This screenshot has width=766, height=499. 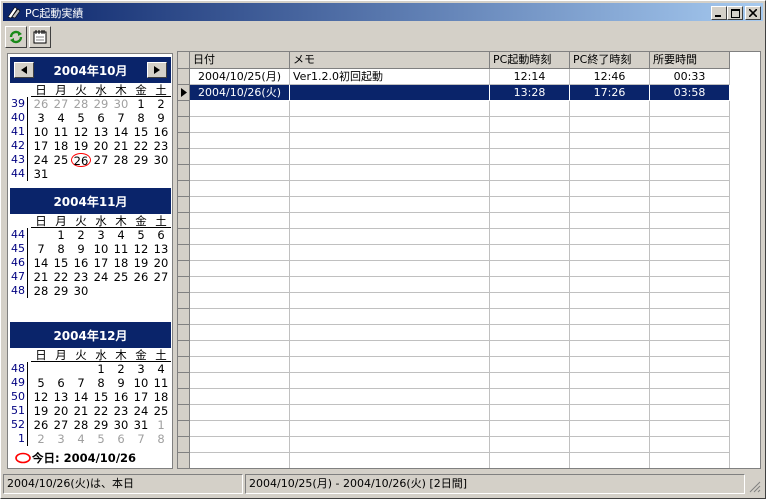 What do you see at coordinates (75, 458) in the screenshot?
I see `today-indicator: 今日: 2004/10/26` at bounding box center [75, 458].